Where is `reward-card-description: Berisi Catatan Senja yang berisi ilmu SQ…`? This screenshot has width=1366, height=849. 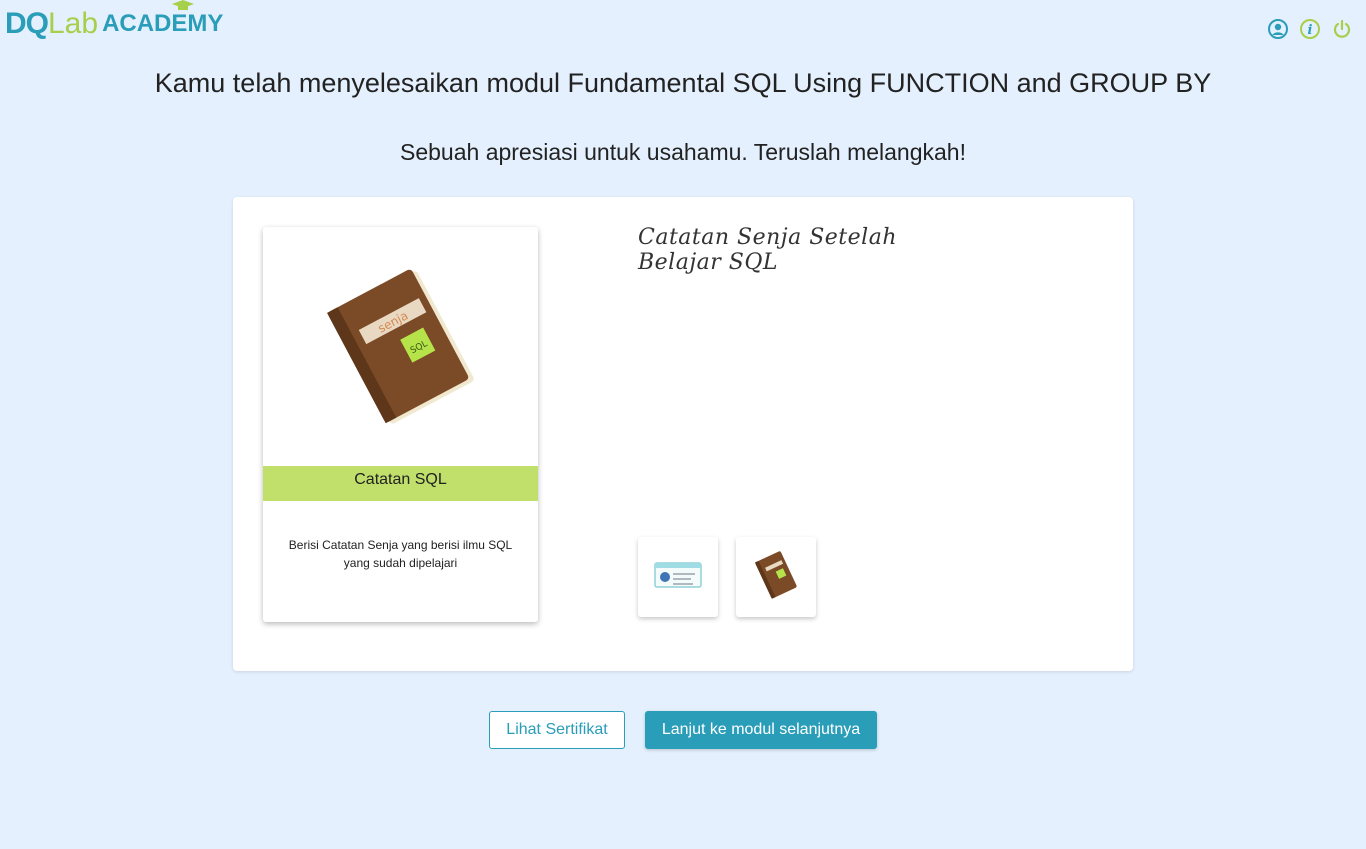 reward-card-description: Berisi Catatan Senja yang berisi ilmu SQ… is located at coordinates (400, 554).